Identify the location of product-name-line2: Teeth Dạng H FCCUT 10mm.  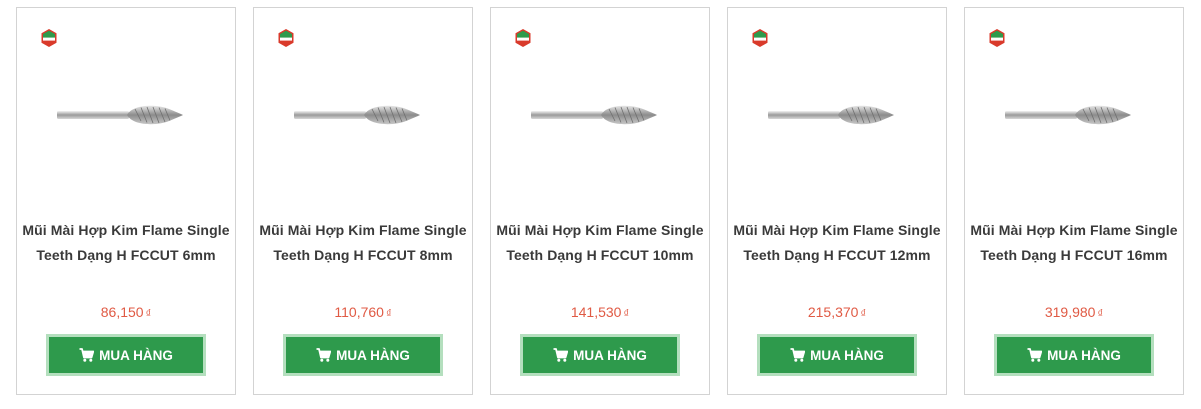
(599, 255).